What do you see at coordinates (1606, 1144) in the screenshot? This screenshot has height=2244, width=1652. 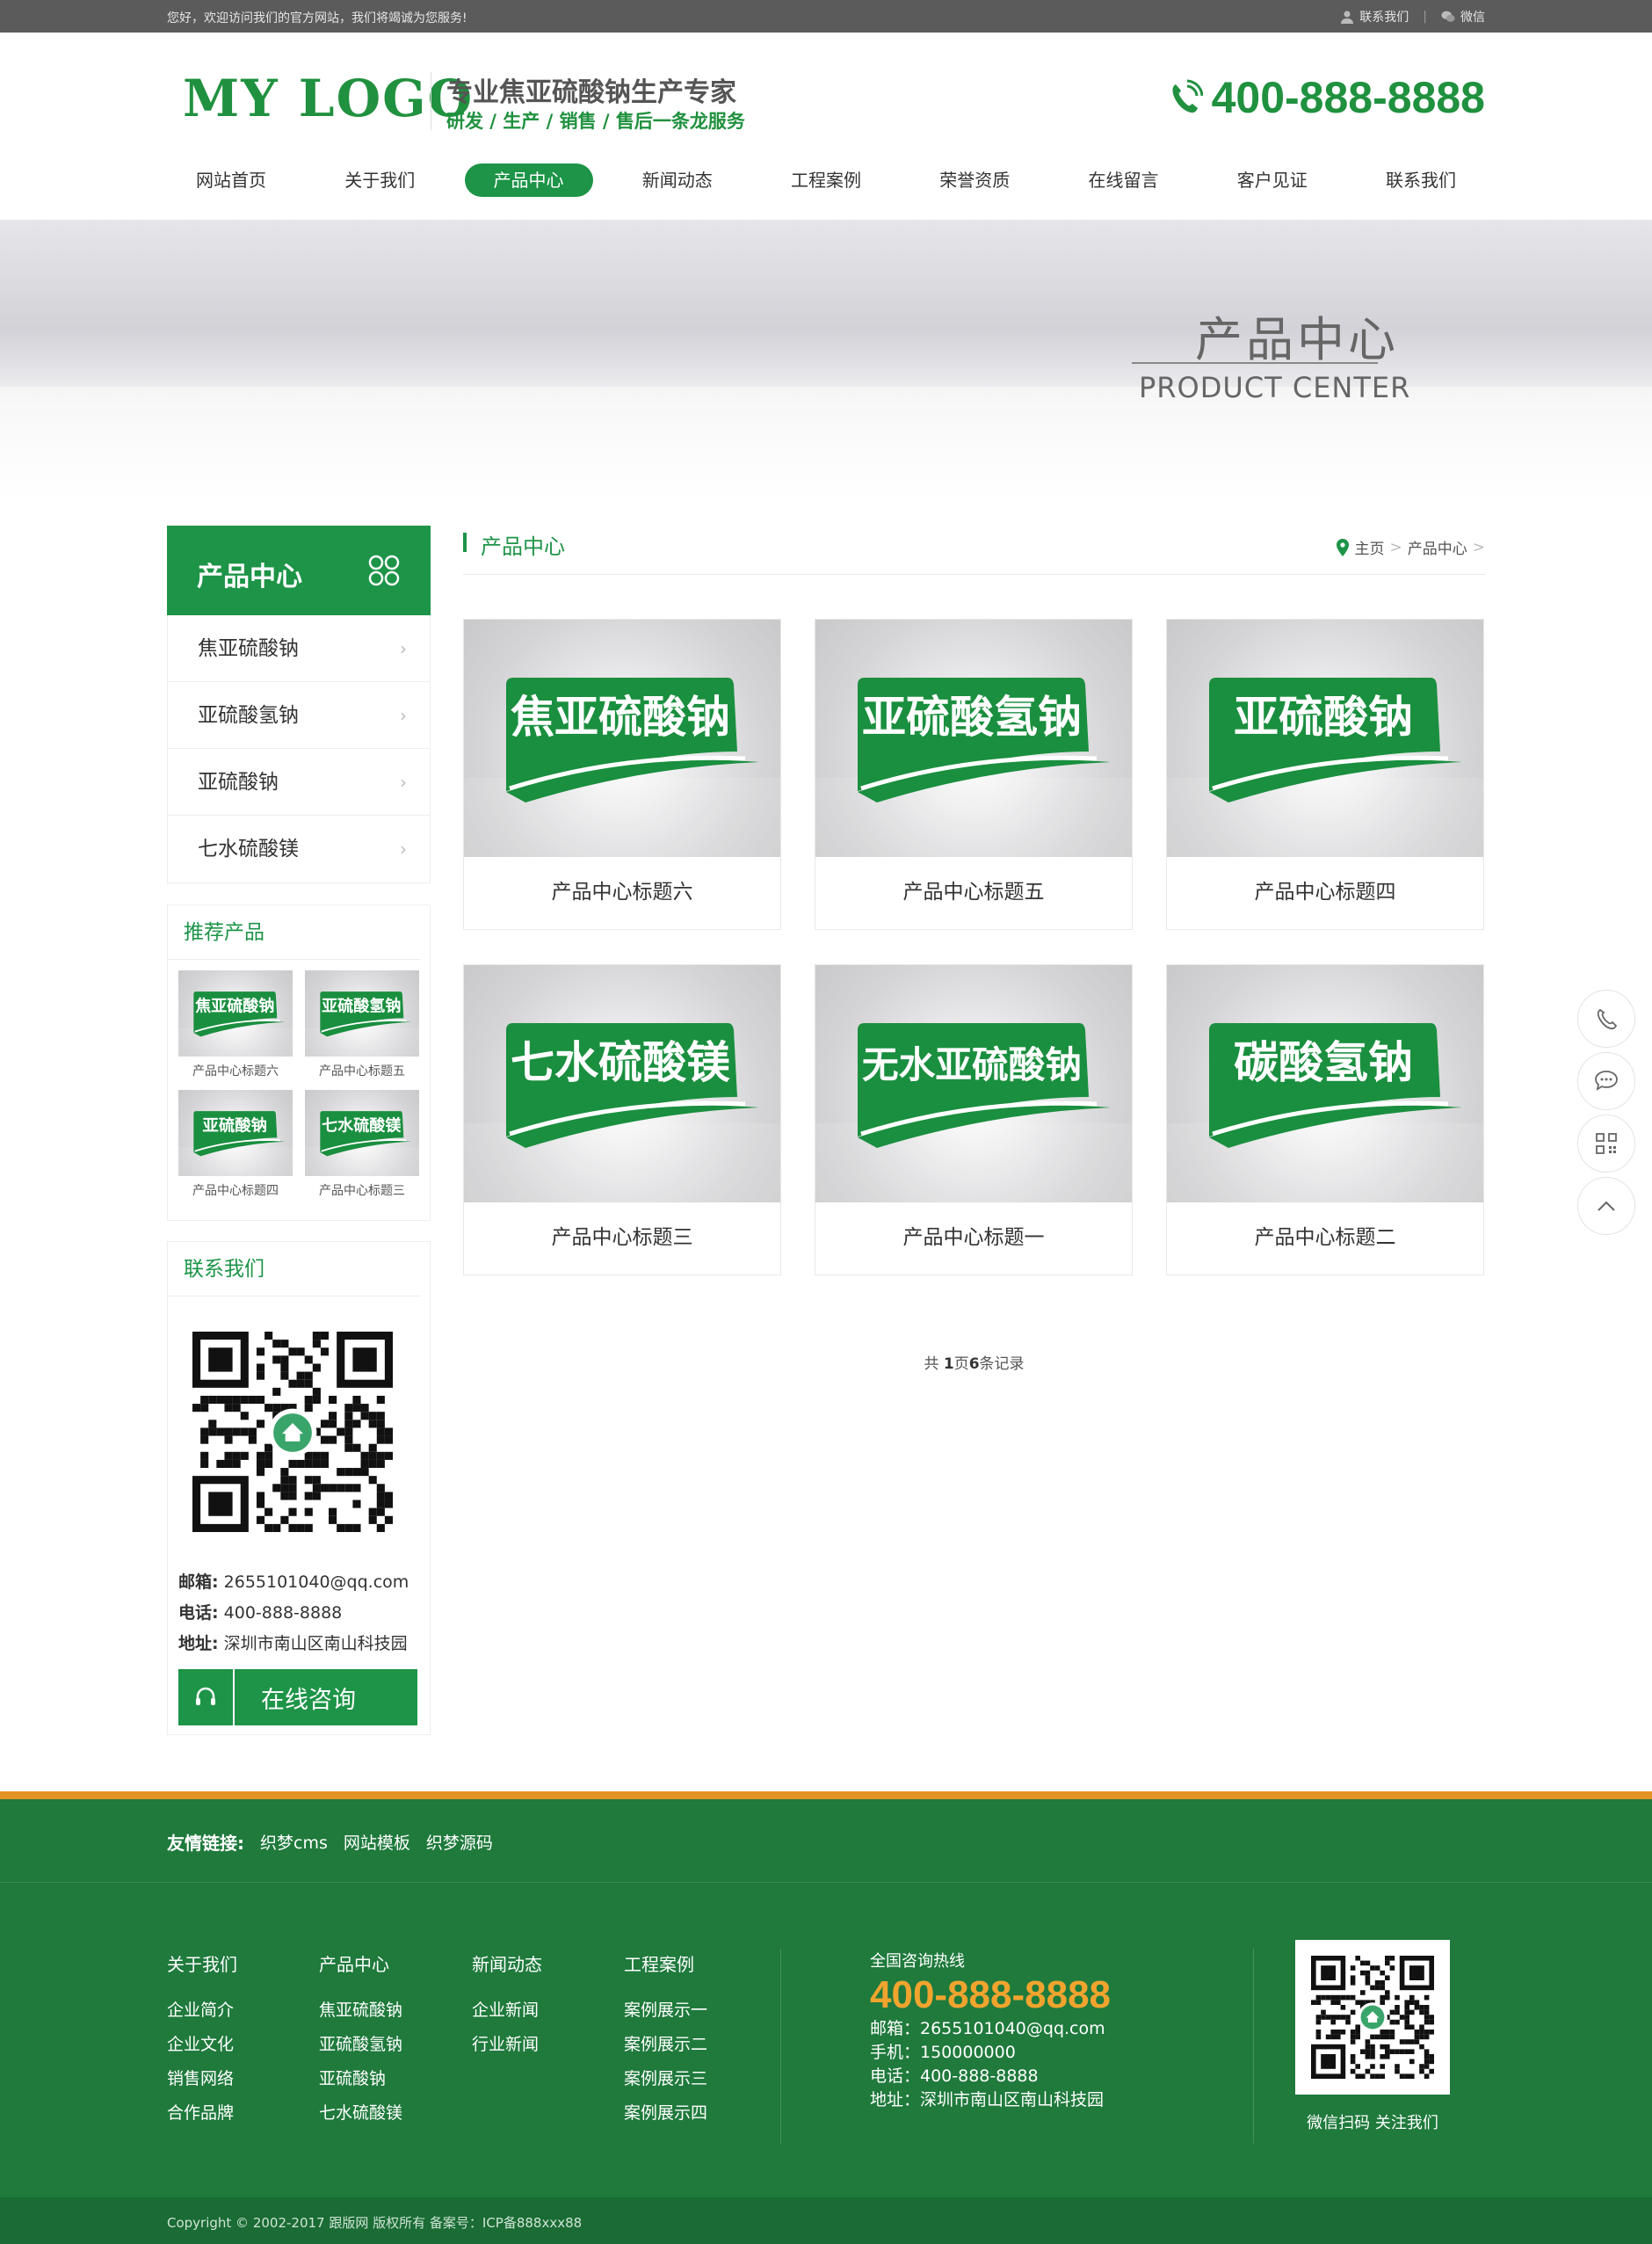 I see `float-qrcode-button` at bounding box center [1606, 1144].